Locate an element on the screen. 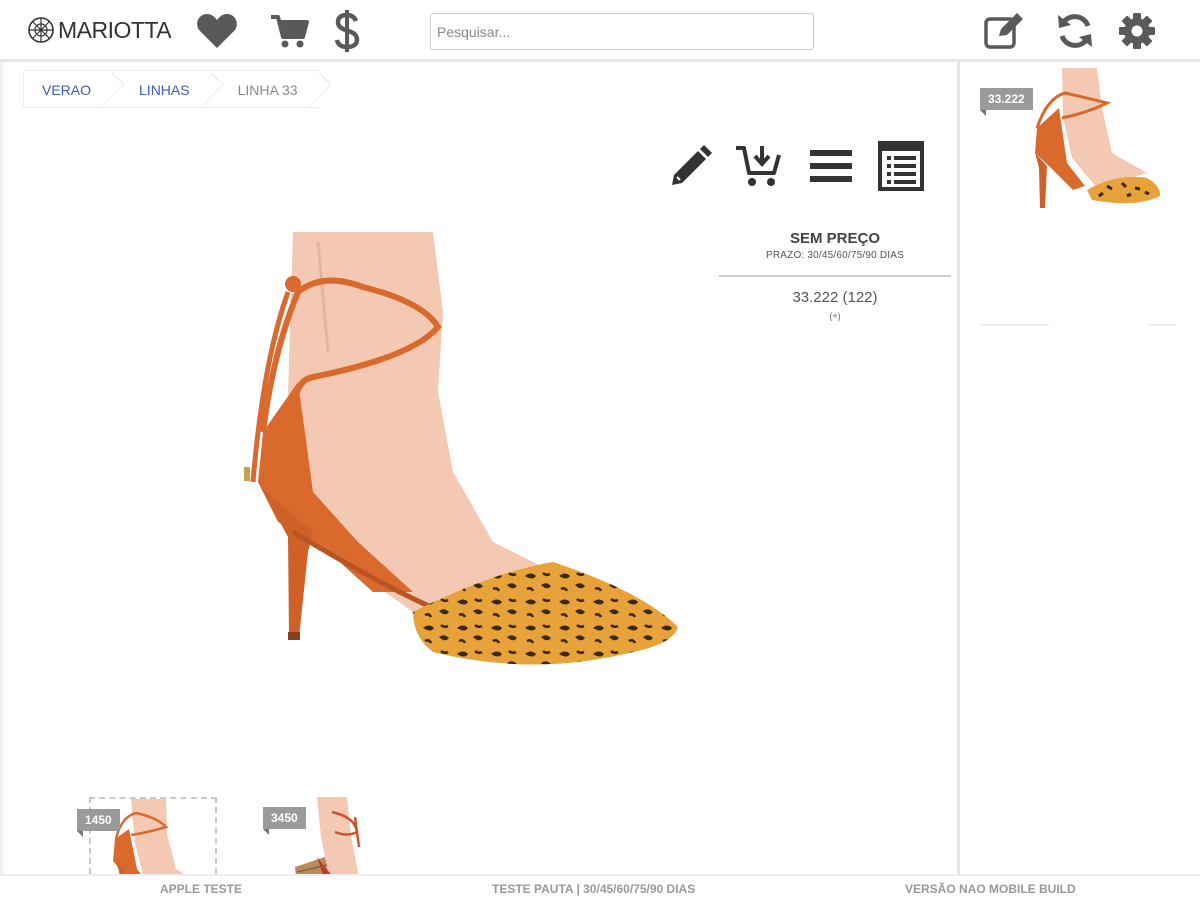  breadcrumb-item-current: LINHA 33 is located at coordinates (263, 89).